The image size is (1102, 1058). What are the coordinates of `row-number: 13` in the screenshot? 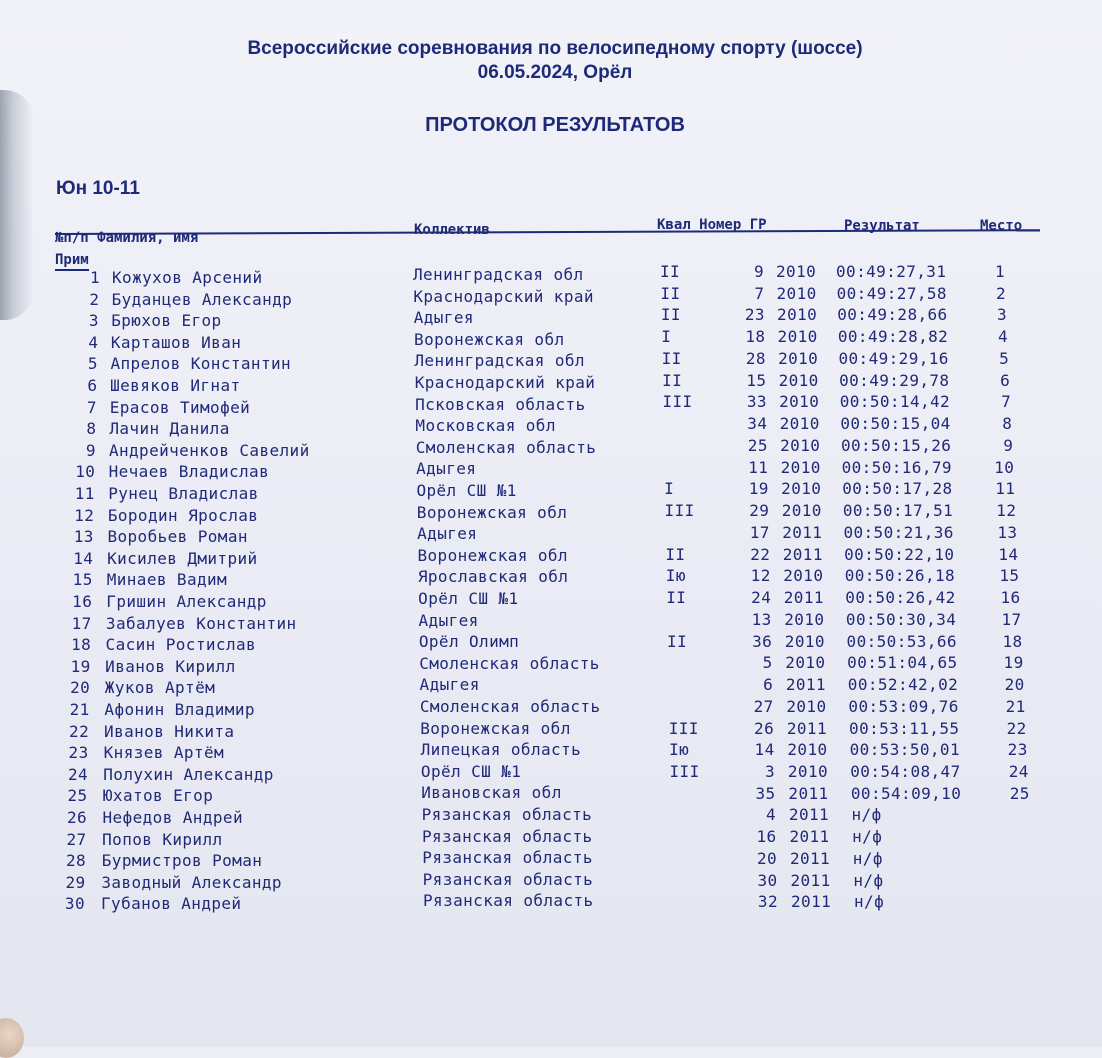 It's located at (83, 537).